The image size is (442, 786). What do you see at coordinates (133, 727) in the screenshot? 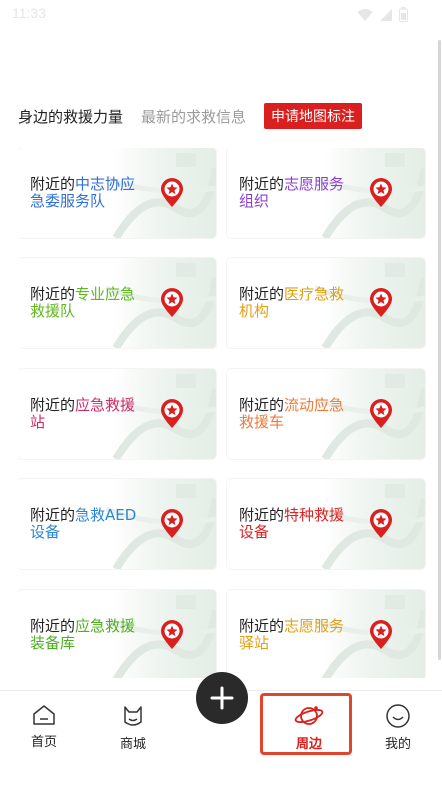
I see `nav-item-shop: 商城` at bounding box center [133, 727].